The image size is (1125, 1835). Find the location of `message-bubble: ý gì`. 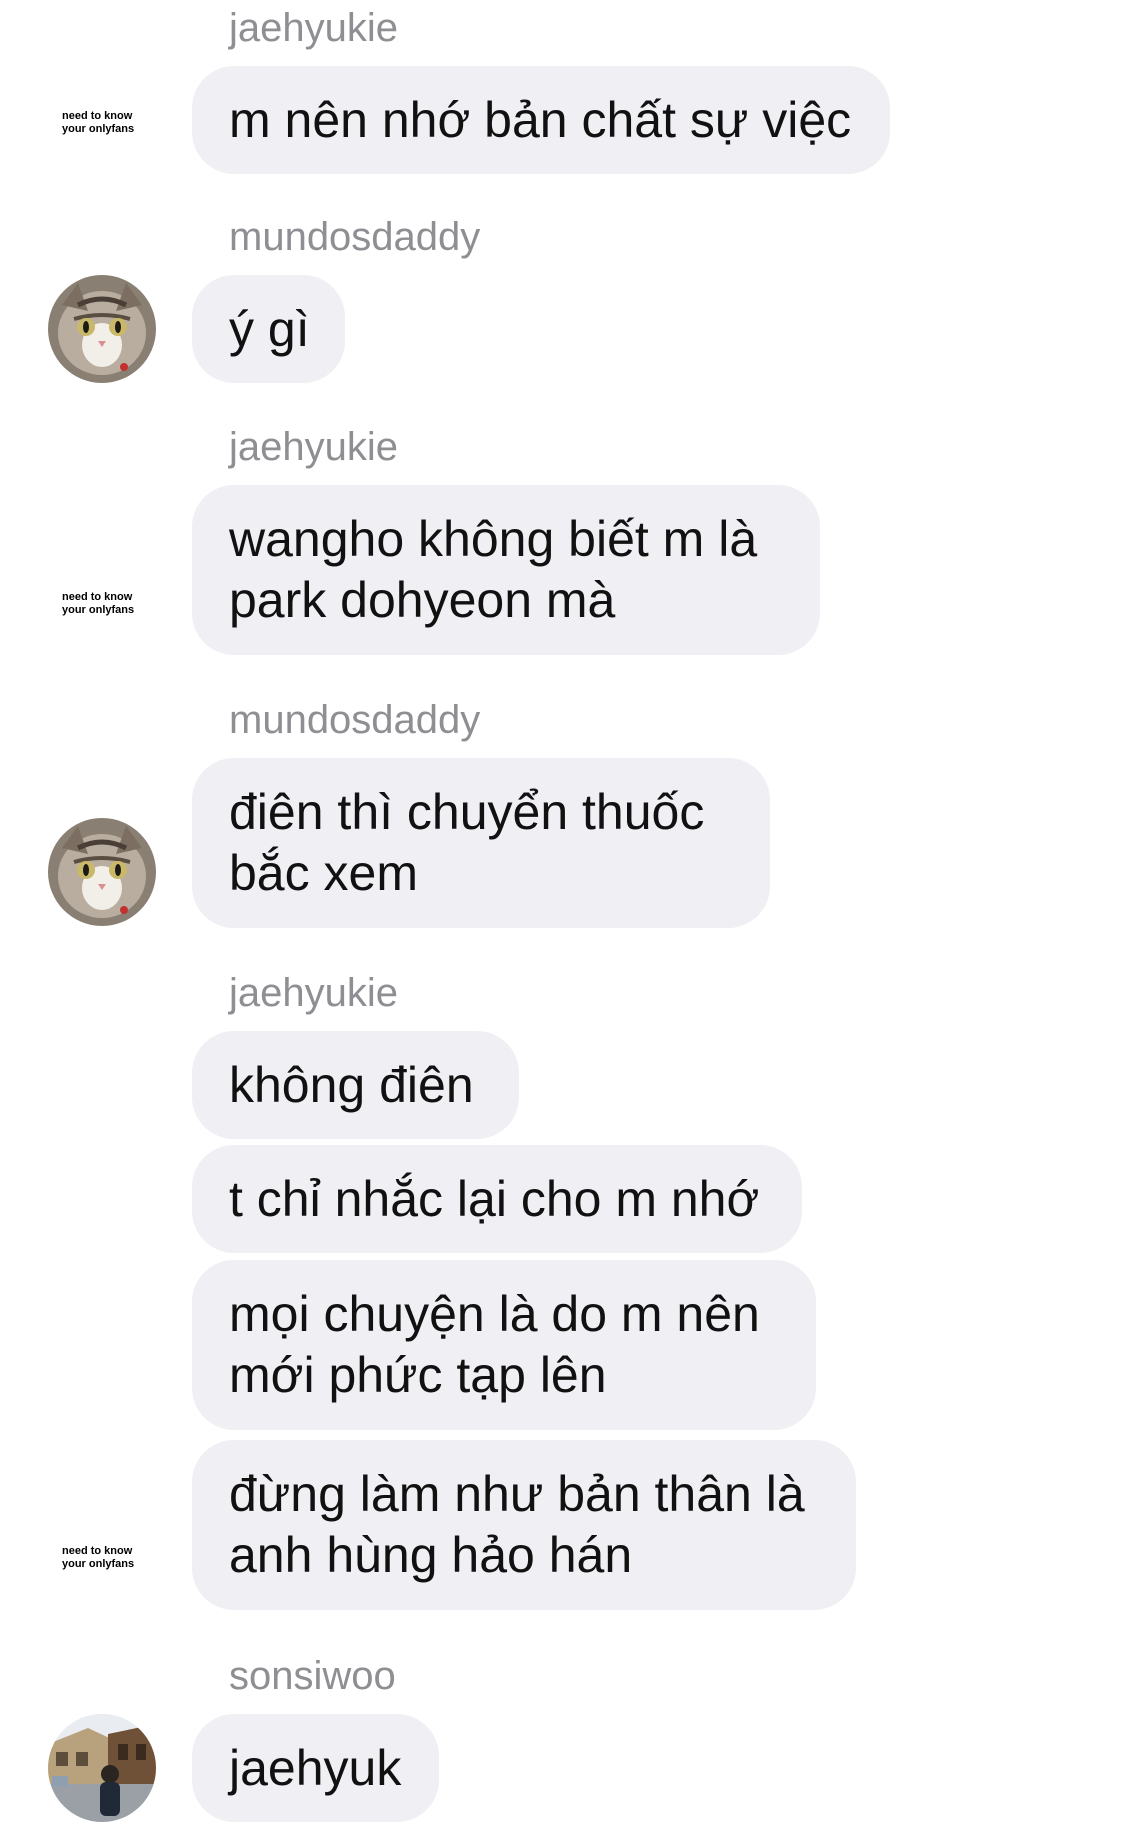

message-bubble: ý gì is located at coordinates (268, 329).